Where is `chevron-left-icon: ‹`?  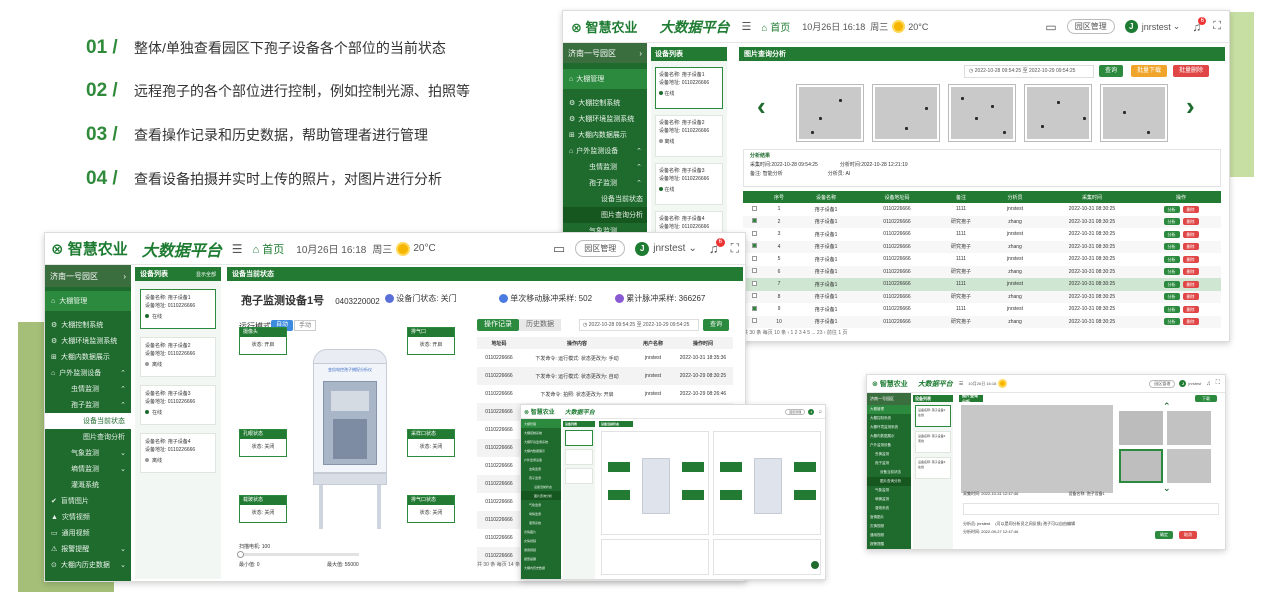 chevron-left-icon: ‹ is located at coordinates (761, 106).